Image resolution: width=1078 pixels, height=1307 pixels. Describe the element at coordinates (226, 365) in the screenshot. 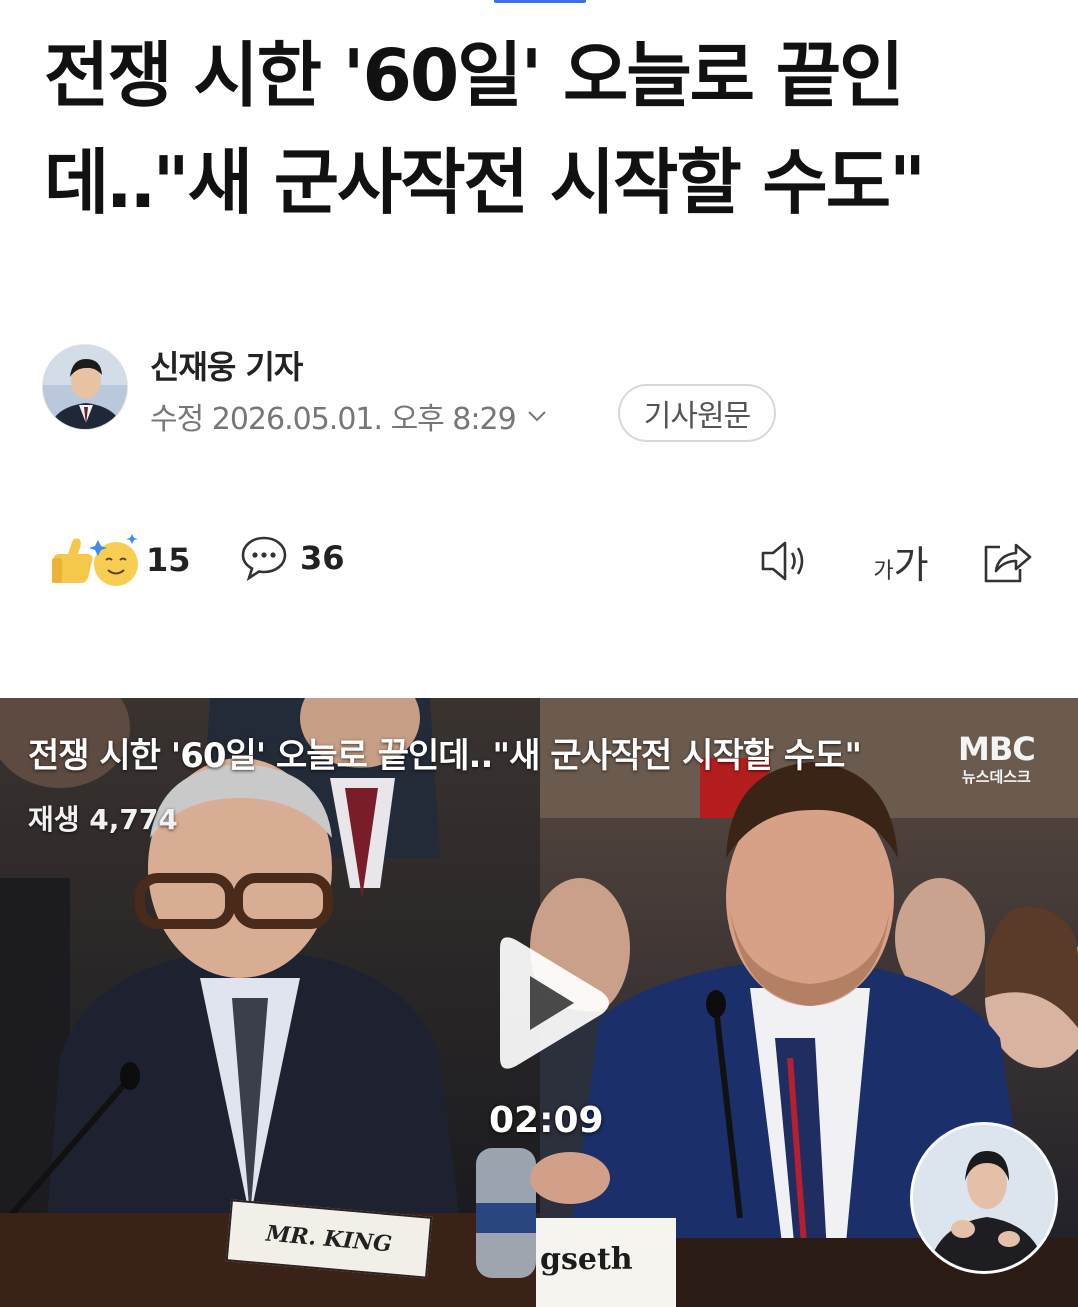

I see `author-name: 신재웅 기자` at that location.